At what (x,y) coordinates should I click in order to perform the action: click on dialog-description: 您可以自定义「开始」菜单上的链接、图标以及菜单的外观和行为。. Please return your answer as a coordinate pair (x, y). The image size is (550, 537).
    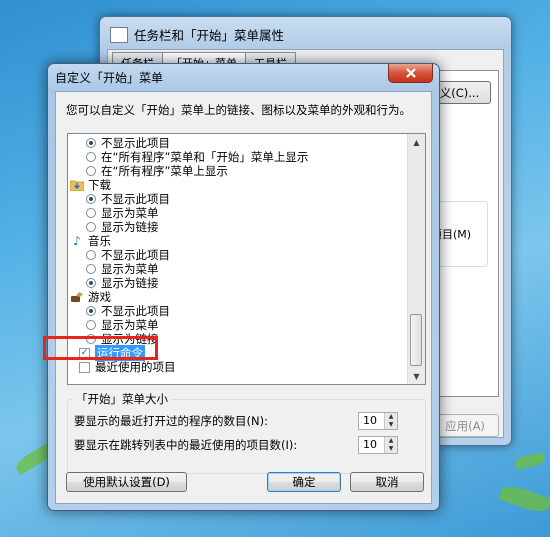
    Looking at the image, I should click on (238, 110).